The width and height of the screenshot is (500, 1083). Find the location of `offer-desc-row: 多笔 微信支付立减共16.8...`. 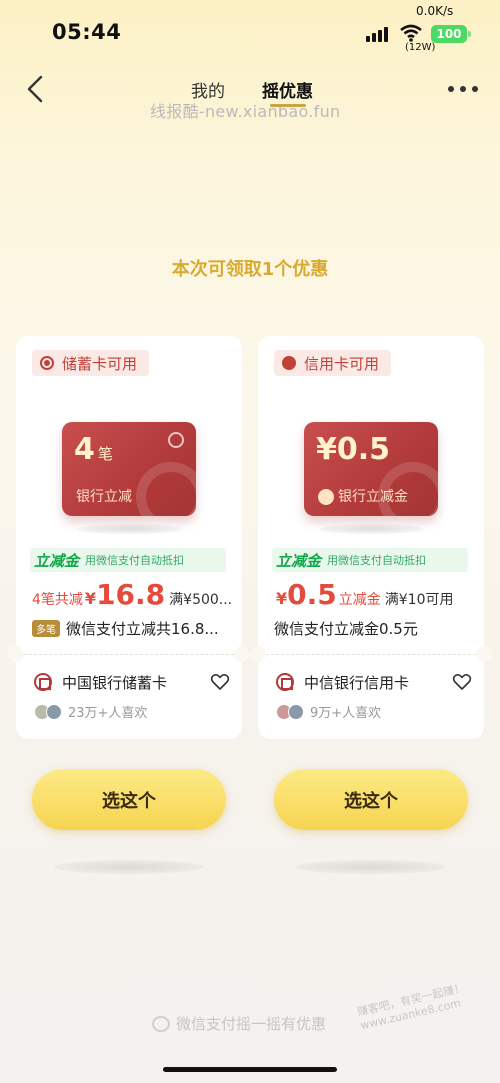

offer-desc-row: 多笔 微信支付立减共16.8... is located at coordinates (135, 628).